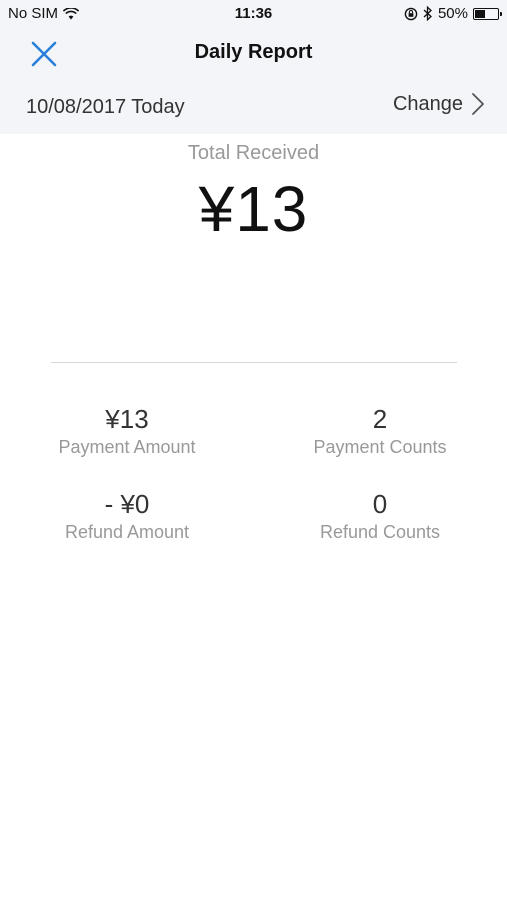 The height and width of the screenshot is (900, 507). What do you see at coordinates (253, 14) in the screenshot?
I see `status-bar: No SIM 11:36 50%` at bounding box center [253, 14].